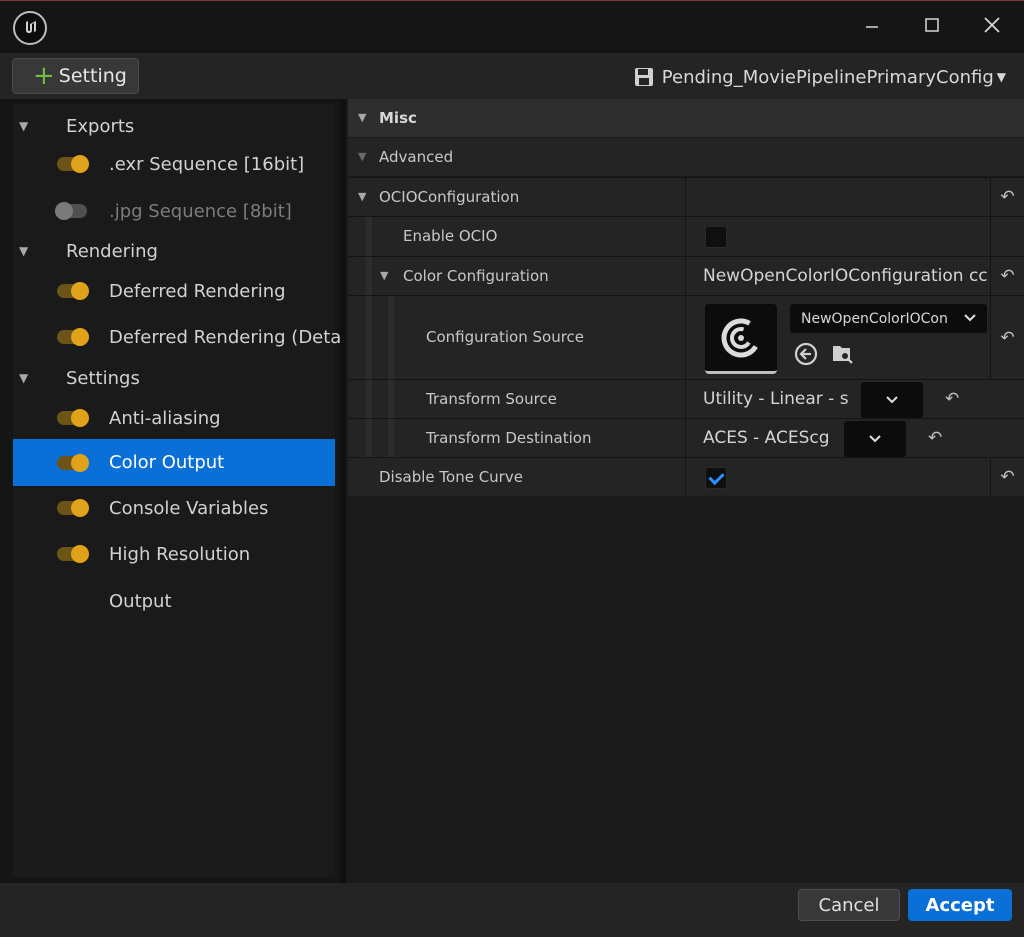  I want to click on tree-label: Settings, so click(103, 378).